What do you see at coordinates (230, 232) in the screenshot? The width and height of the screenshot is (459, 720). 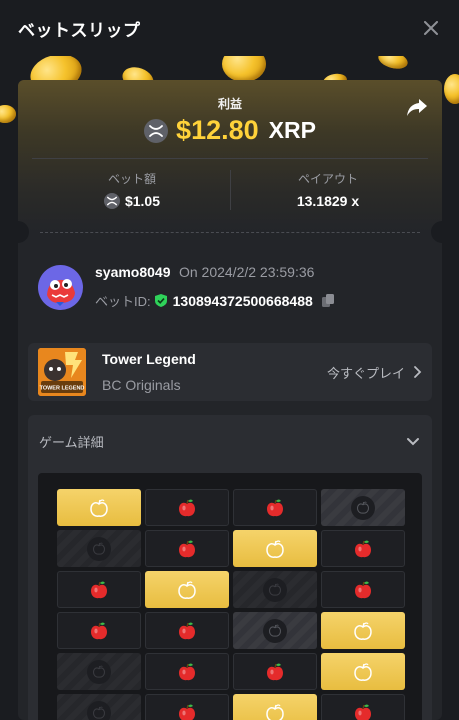 I see `dashed-divider` at bounding box center [230, 232].